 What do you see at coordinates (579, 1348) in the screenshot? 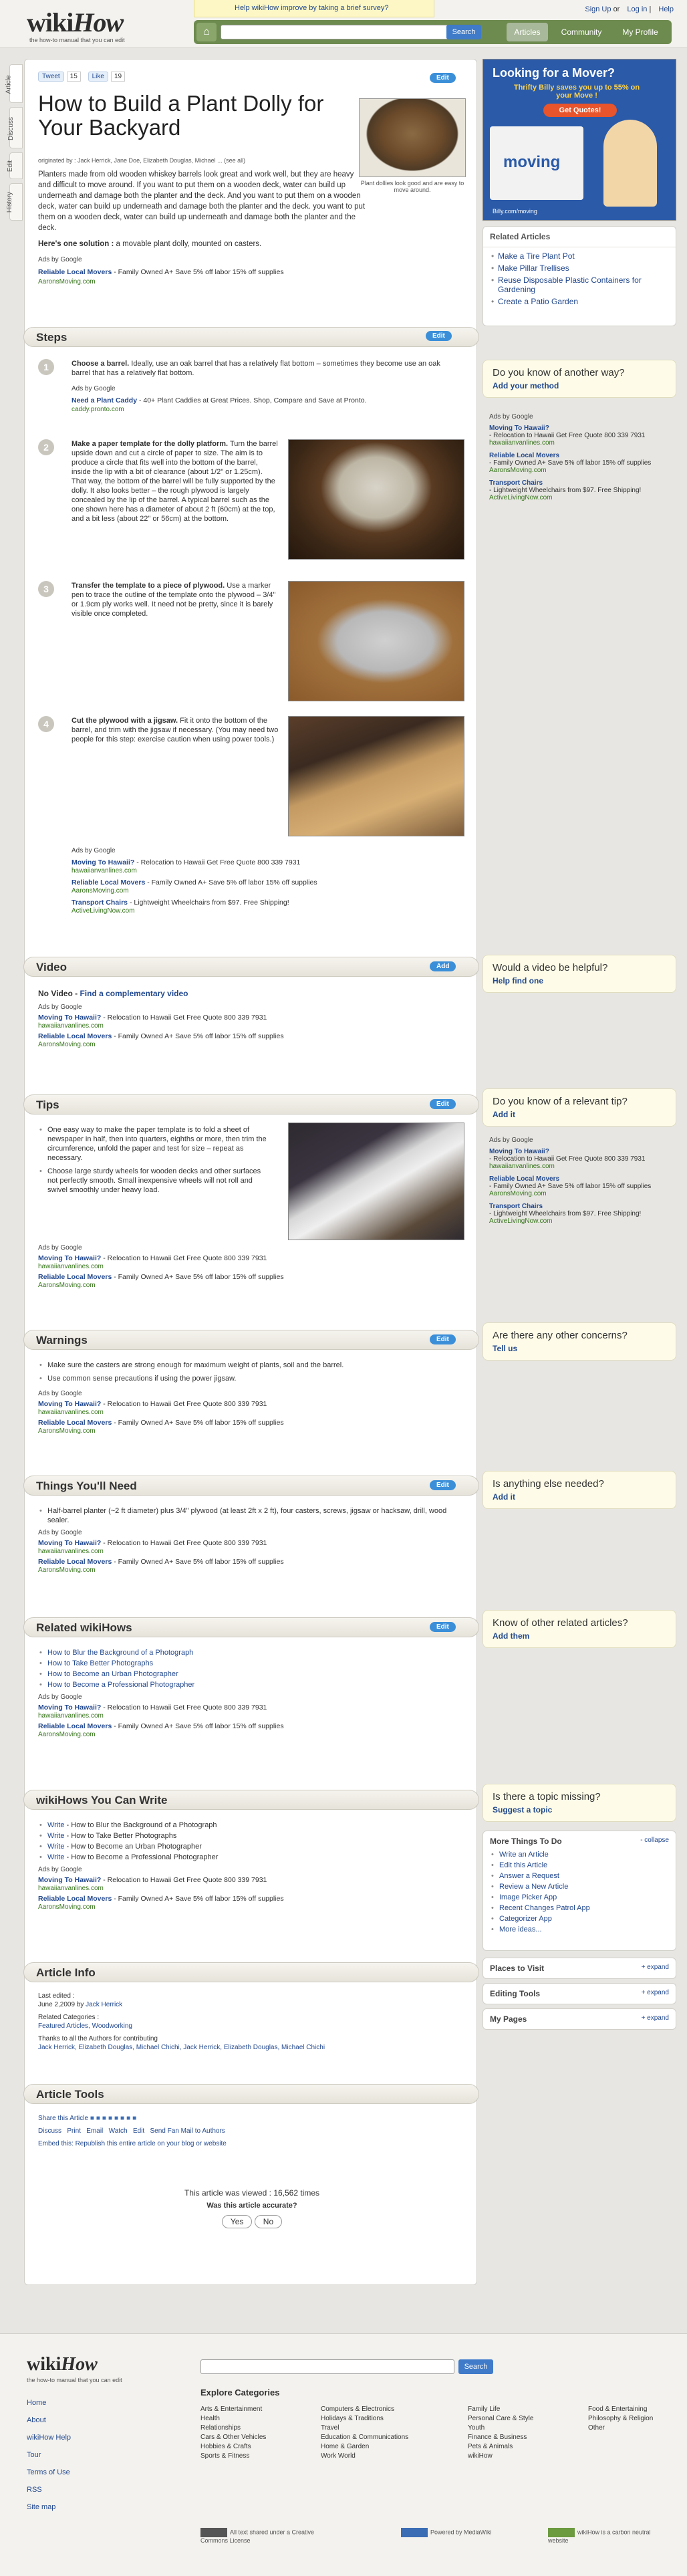
I see `tell-us-link: Tell us` at bounding box center [579, 1348].